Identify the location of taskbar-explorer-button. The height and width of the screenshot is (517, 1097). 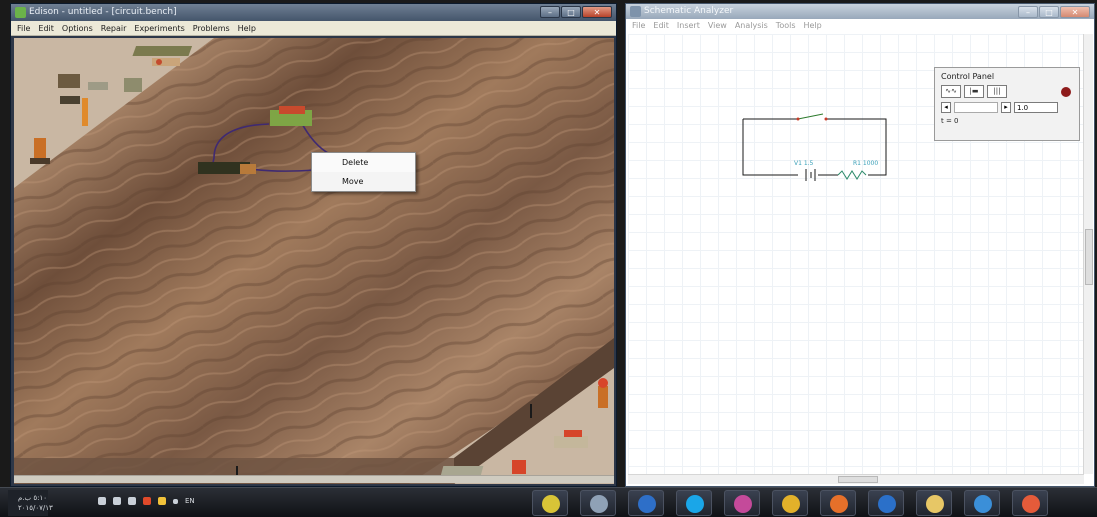
(934, 503).